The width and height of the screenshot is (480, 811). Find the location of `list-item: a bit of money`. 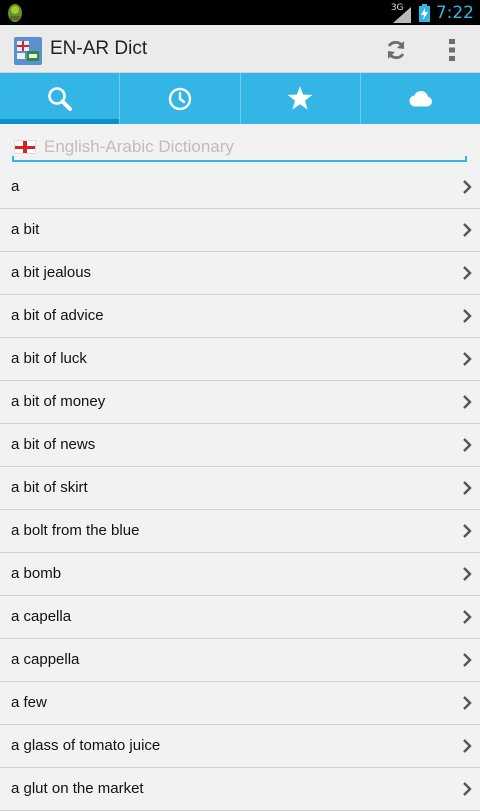

list-item: a bit of money is located at coordinates (240, 402).